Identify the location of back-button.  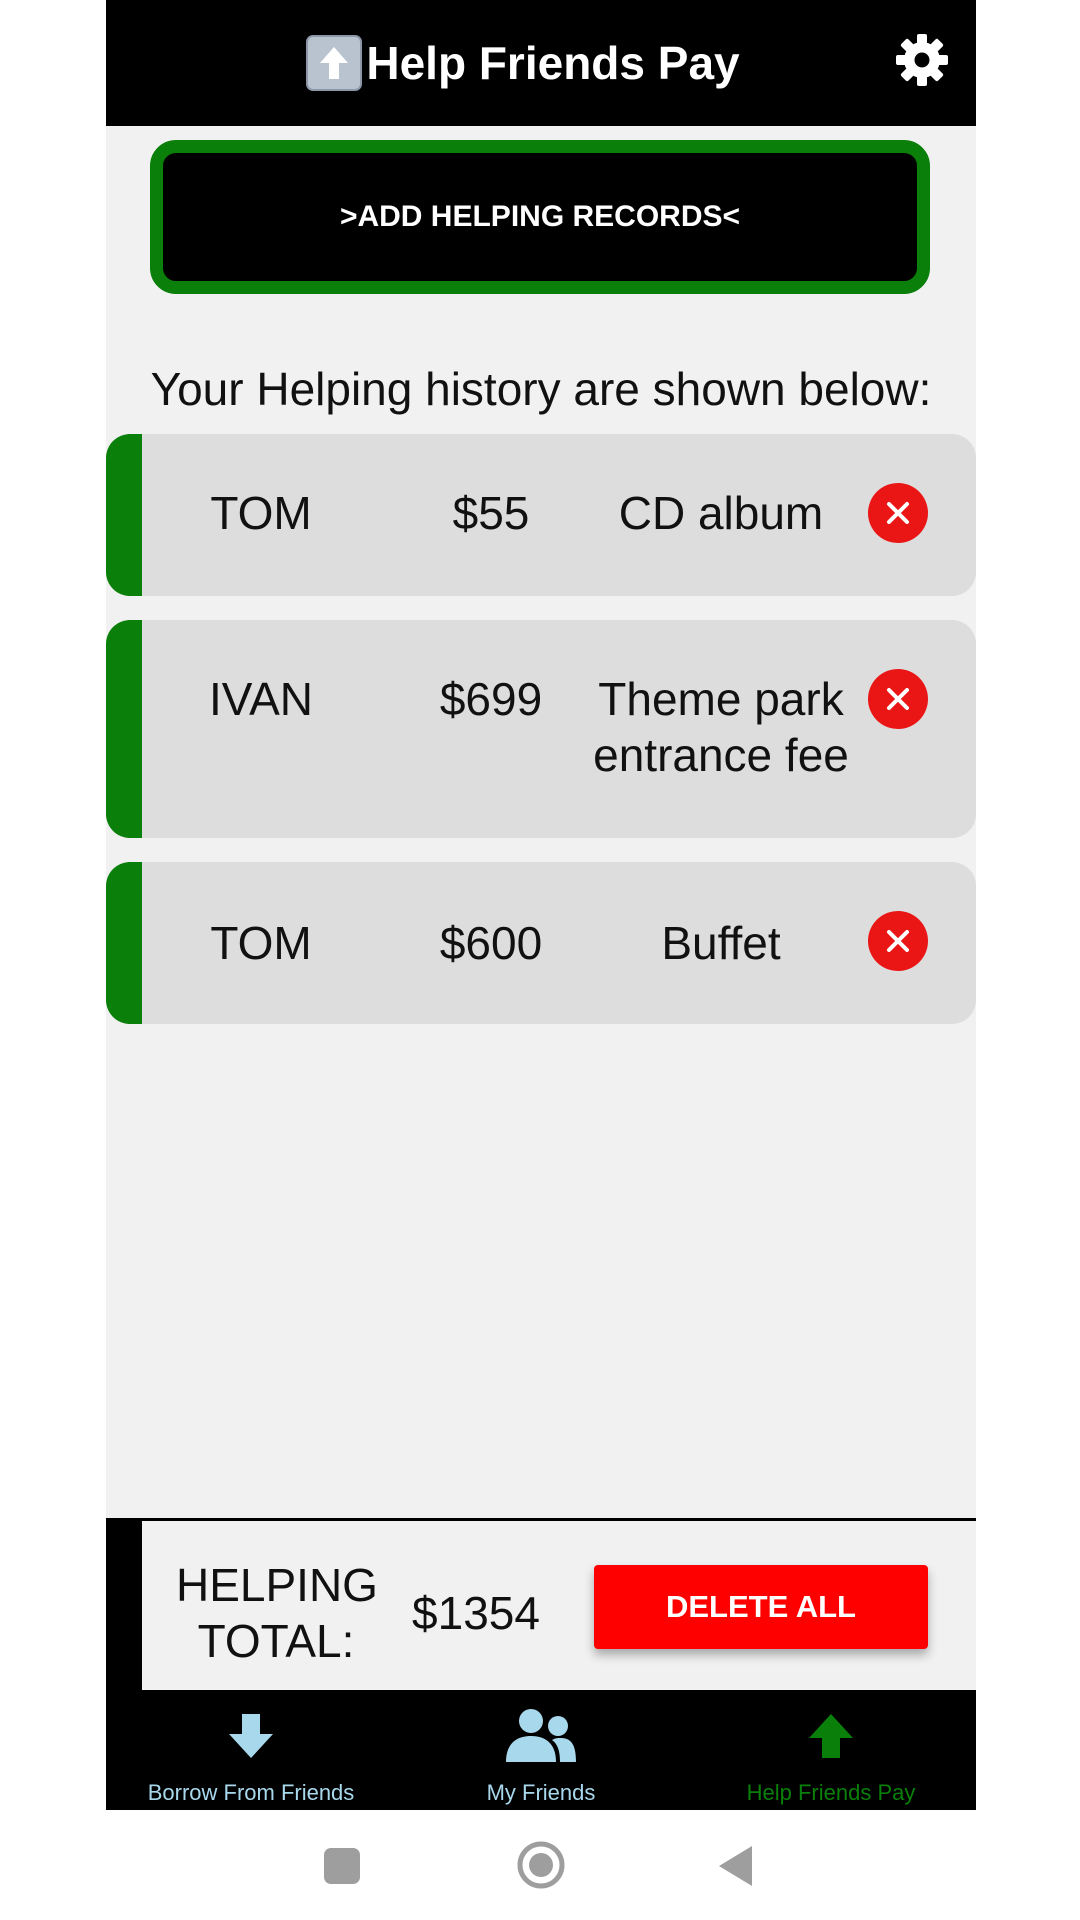
(736, 1868).